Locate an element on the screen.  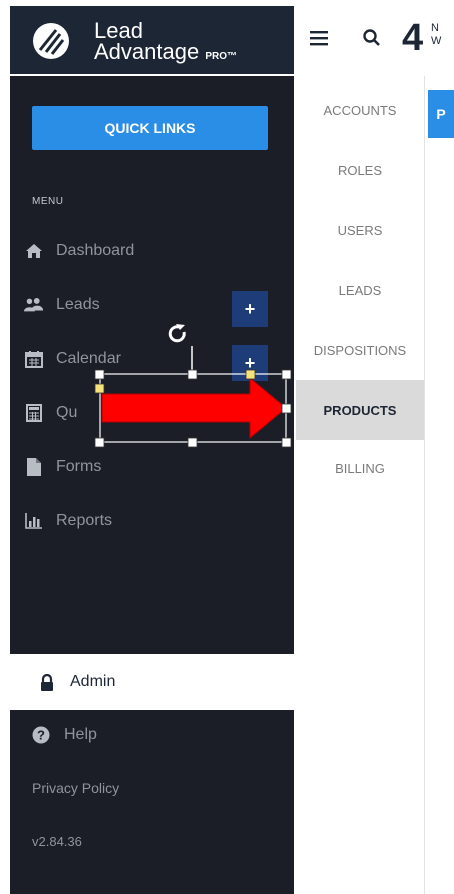
submenu-item-billing: BILLING is located at coordinates (360, 468).